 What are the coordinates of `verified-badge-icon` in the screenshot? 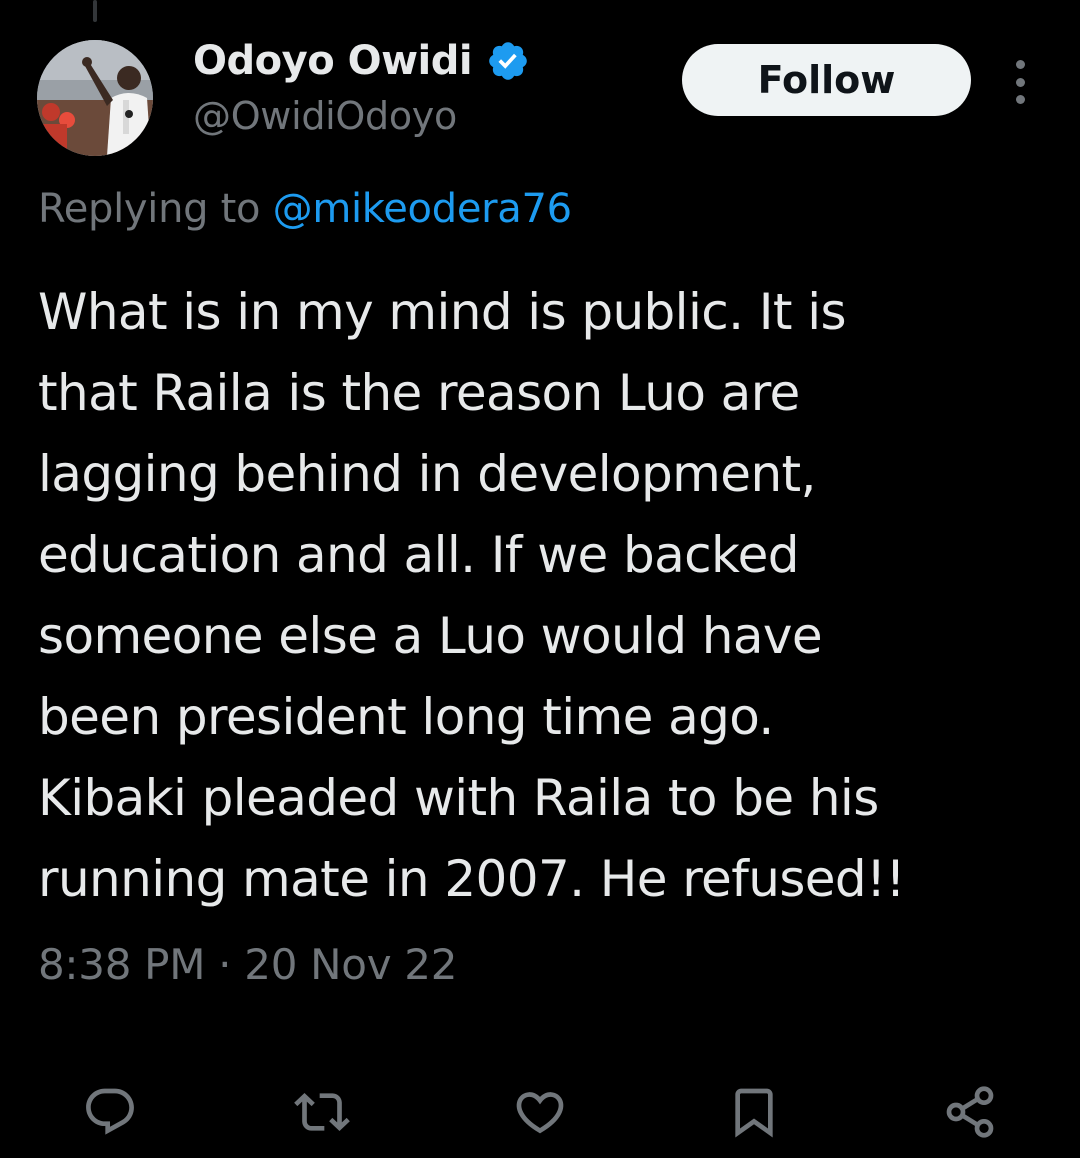 It's located at (508, 61).